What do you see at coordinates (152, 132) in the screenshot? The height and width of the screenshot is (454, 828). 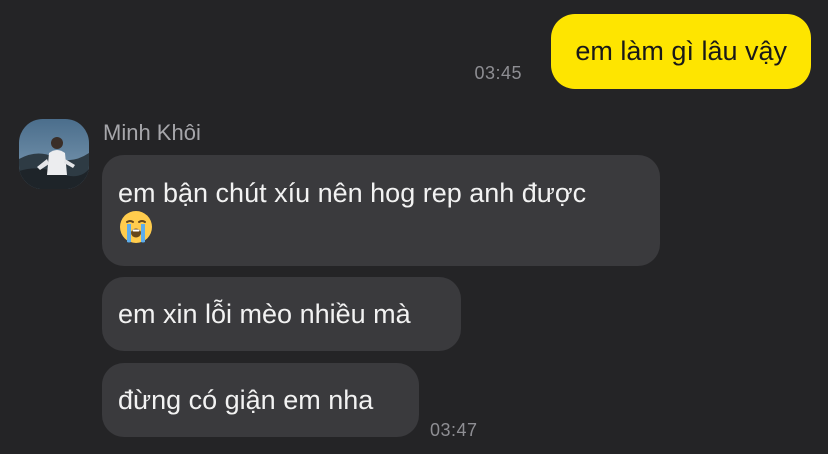 I see `sender-name: Minh Khôi` at bounding box center [152, 132].